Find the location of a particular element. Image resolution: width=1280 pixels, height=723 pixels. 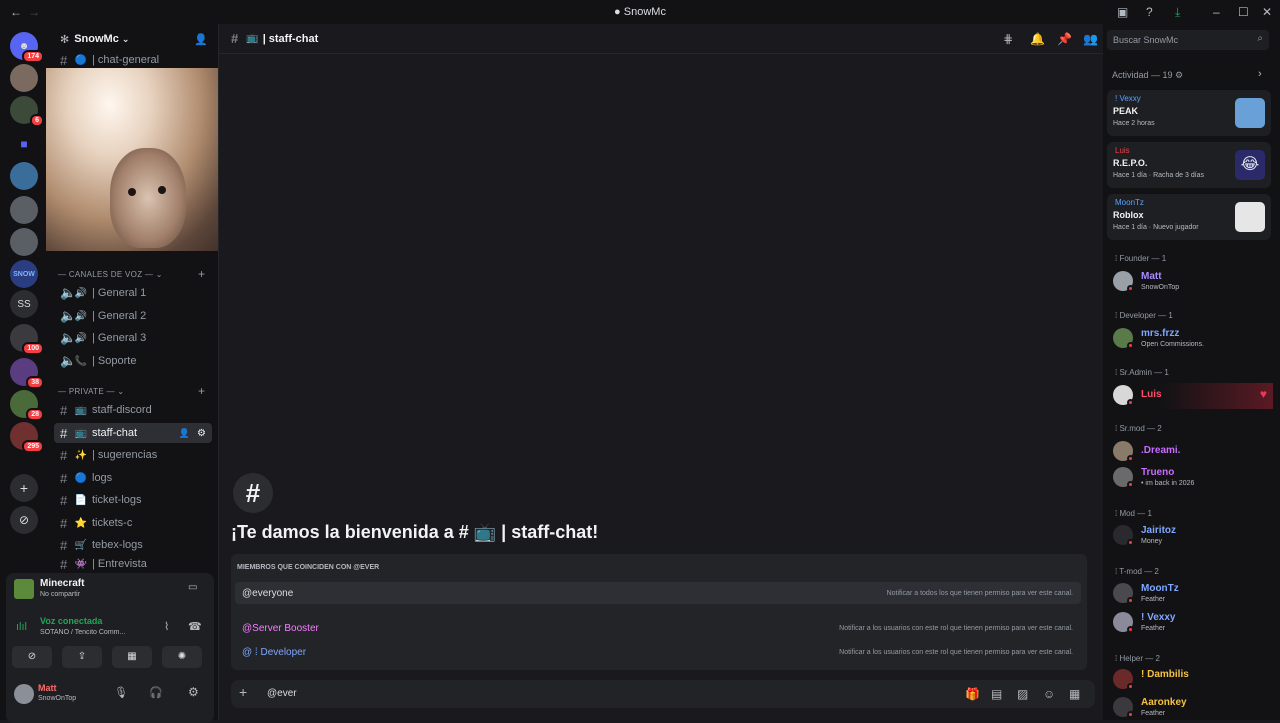

member-row: MoonTz Feather is located at coordinates (1193, 594).